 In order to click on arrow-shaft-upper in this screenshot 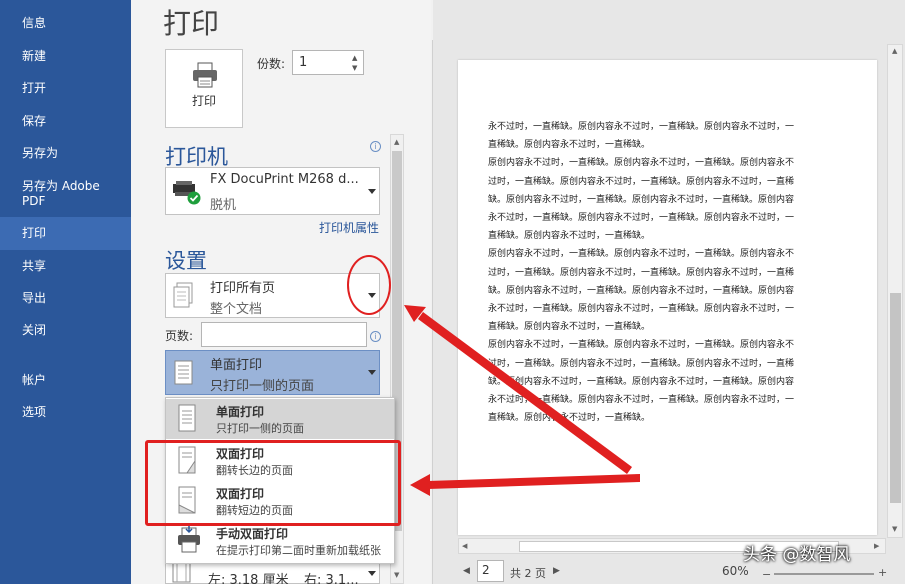, I will do `click(525, 393)`.